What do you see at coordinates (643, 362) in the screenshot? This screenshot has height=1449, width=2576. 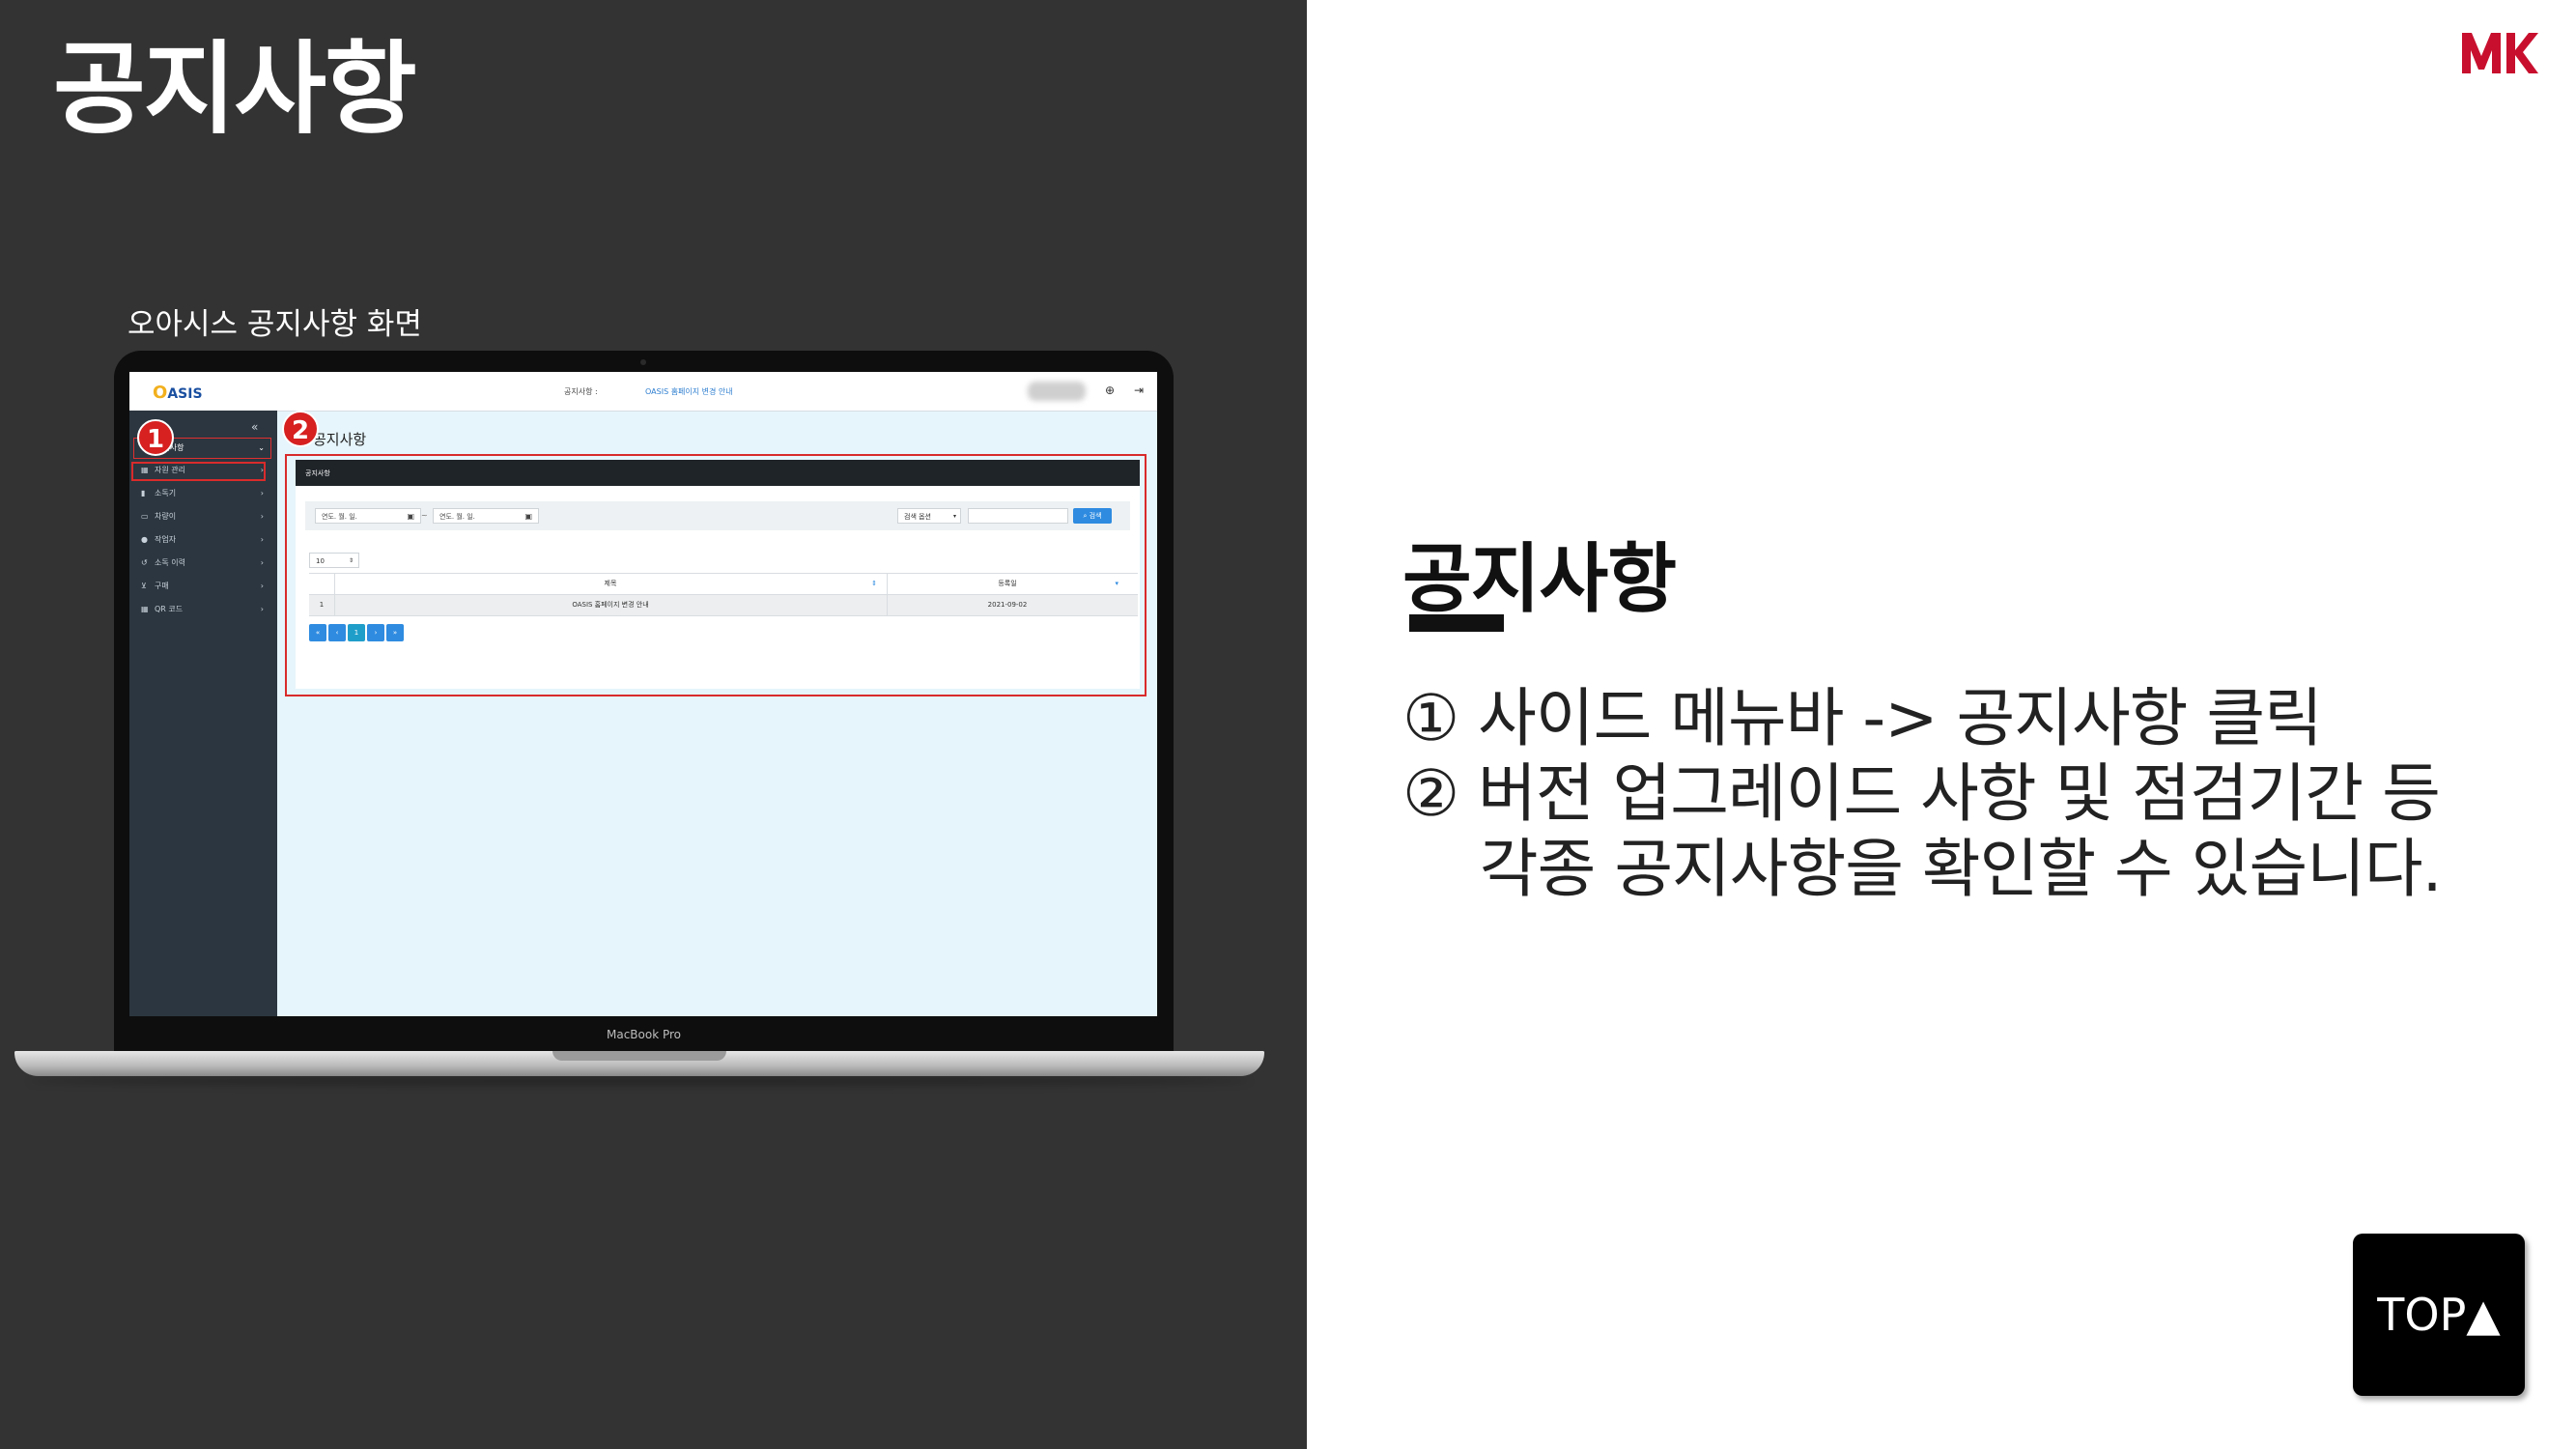 I see `laptop-camera` at bounding box center [643, 362].